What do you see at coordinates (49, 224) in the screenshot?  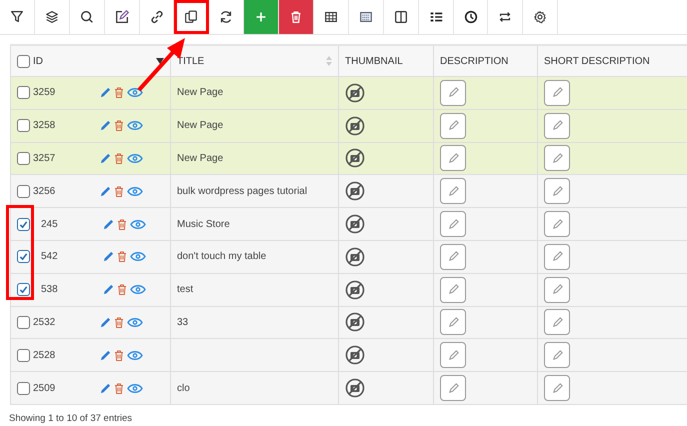 I see `id-cell: 245` at bounding box center [49, 224].